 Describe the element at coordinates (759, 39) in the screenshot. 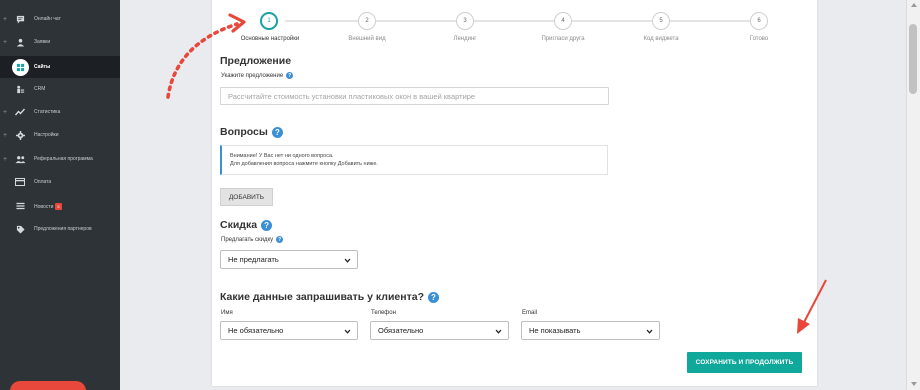

I see `step-6-label: Готово` at that location.